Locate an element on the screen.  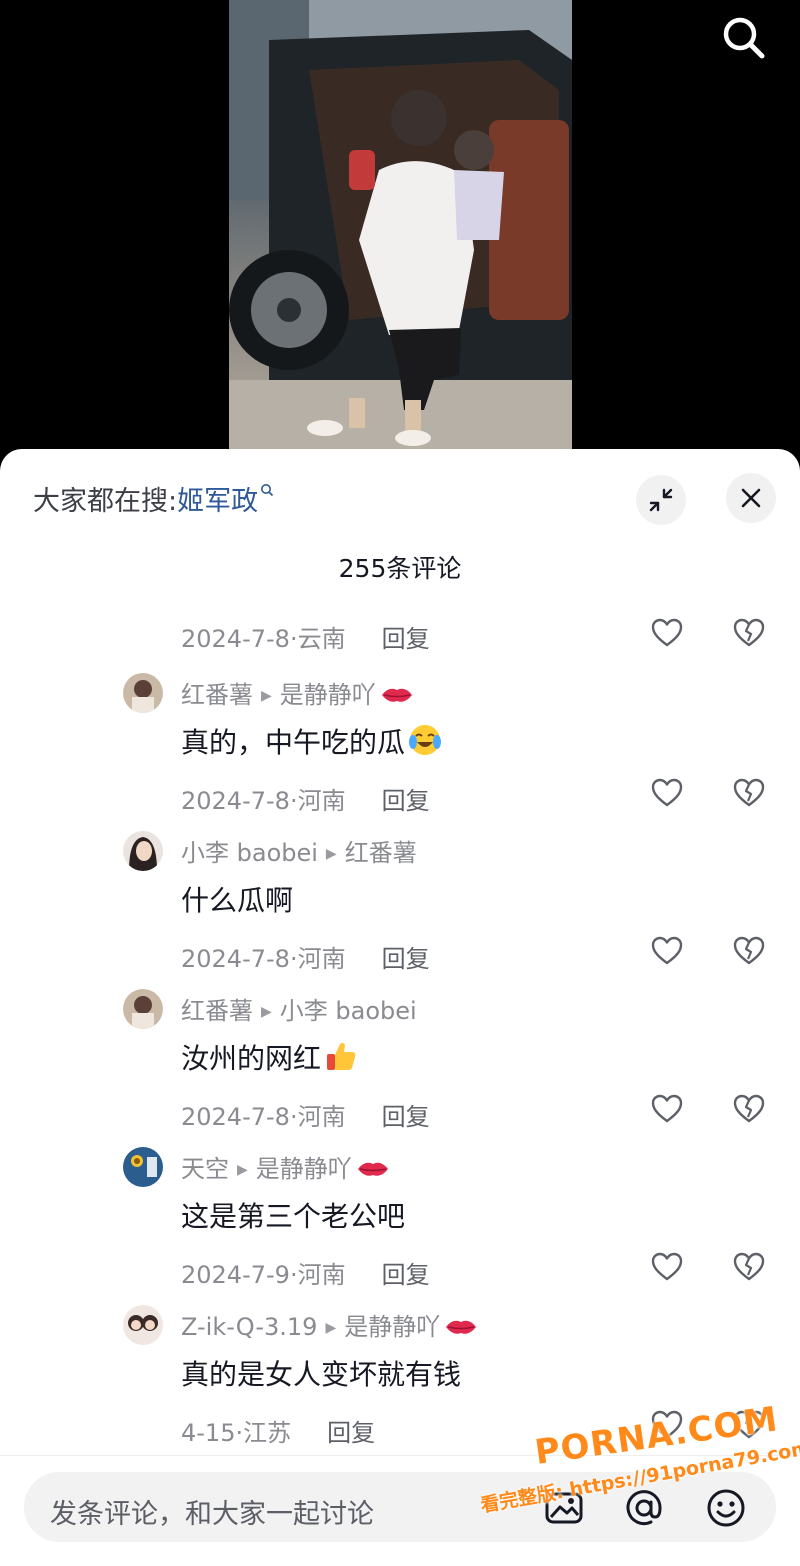
collapse-button is located at coordinates (661, 500).